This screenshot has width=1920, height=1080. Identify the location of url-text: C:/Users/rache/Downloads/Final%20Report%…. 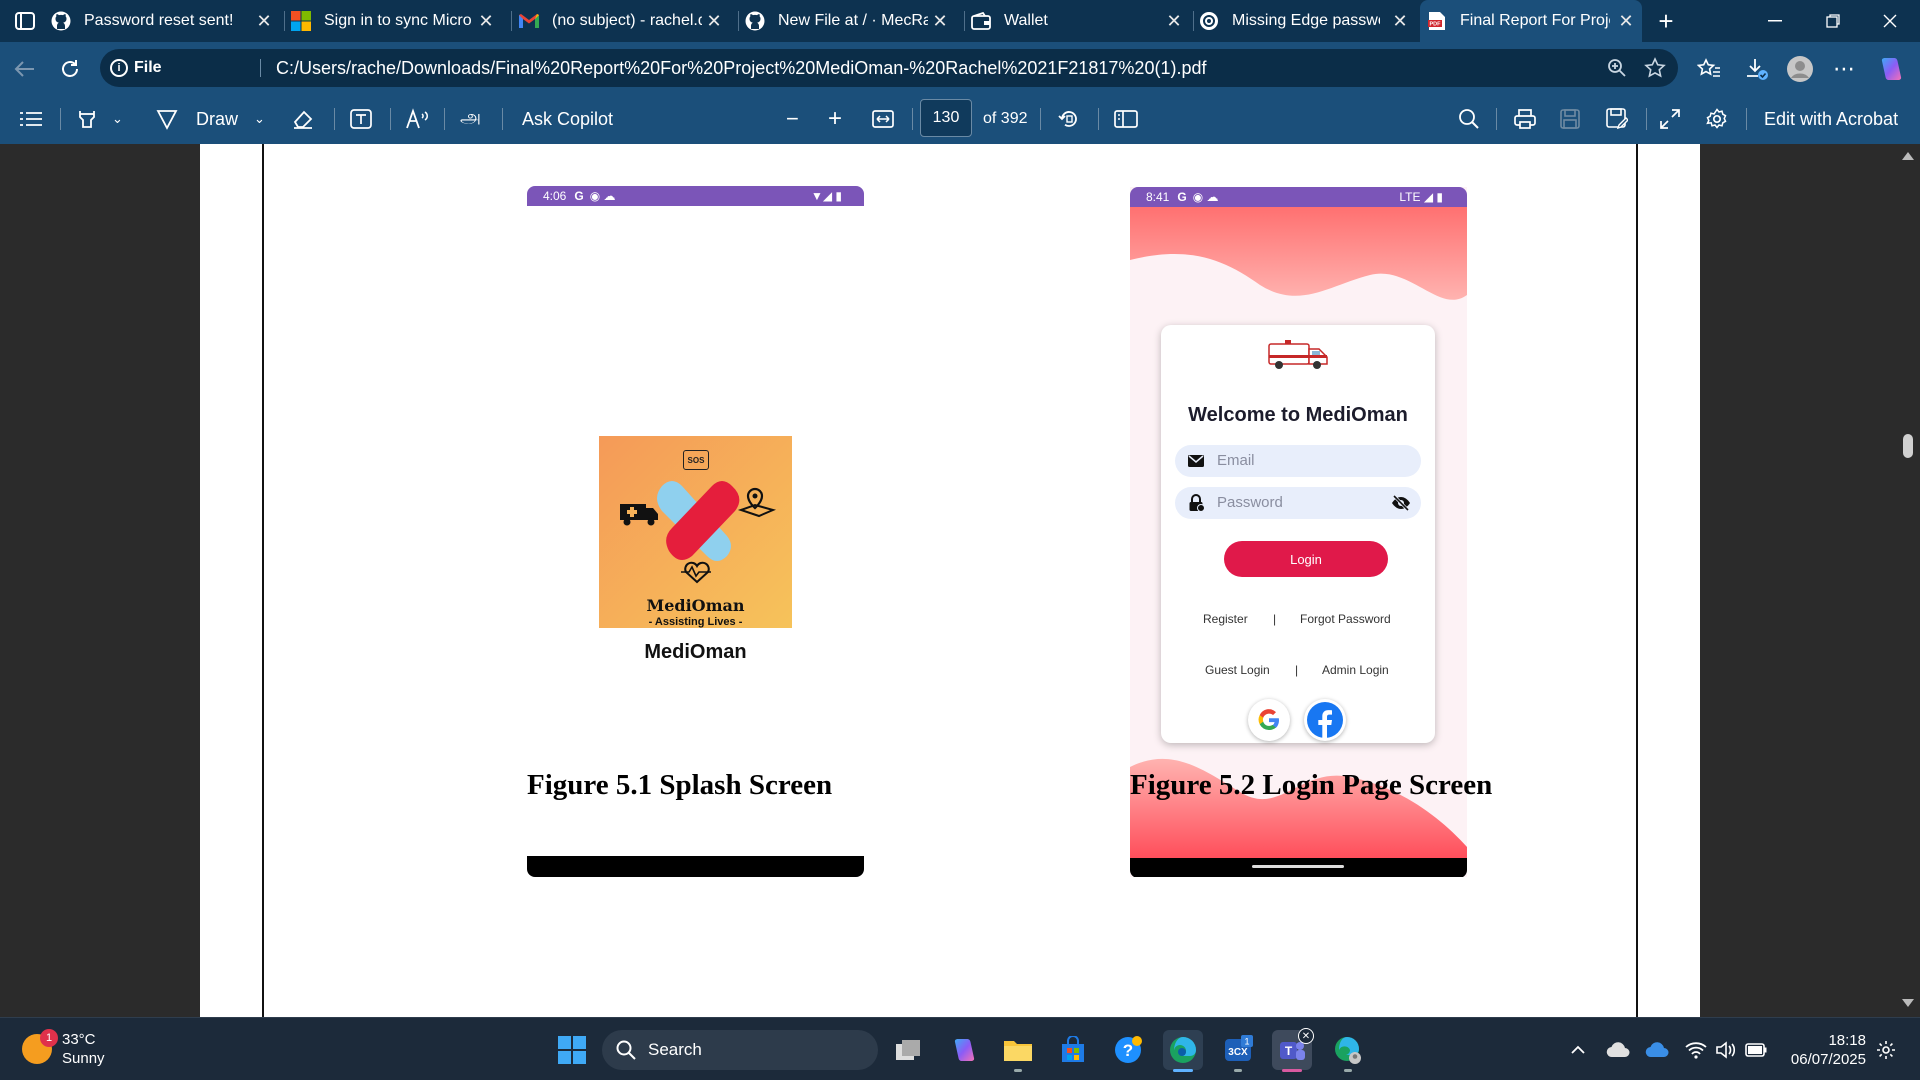
(741, 68).